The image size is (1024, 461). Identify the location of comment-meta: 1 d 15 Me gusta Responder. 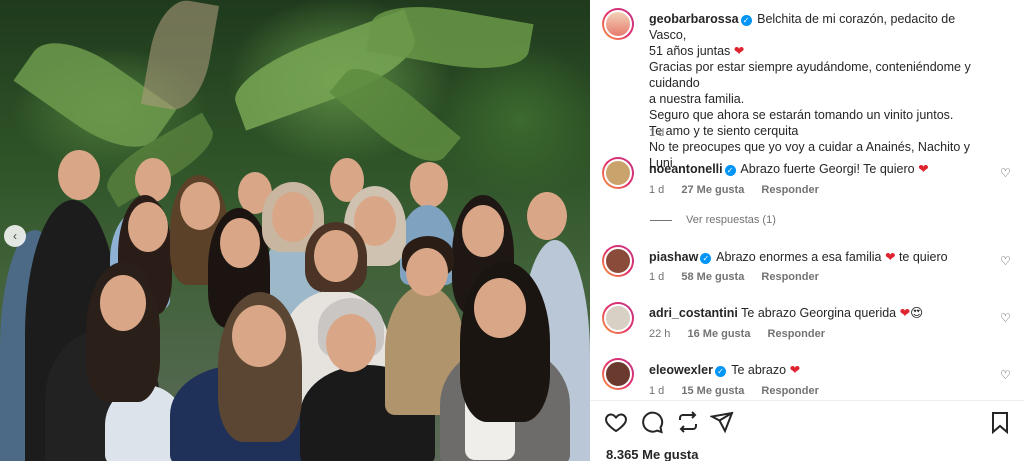
(741, 391).